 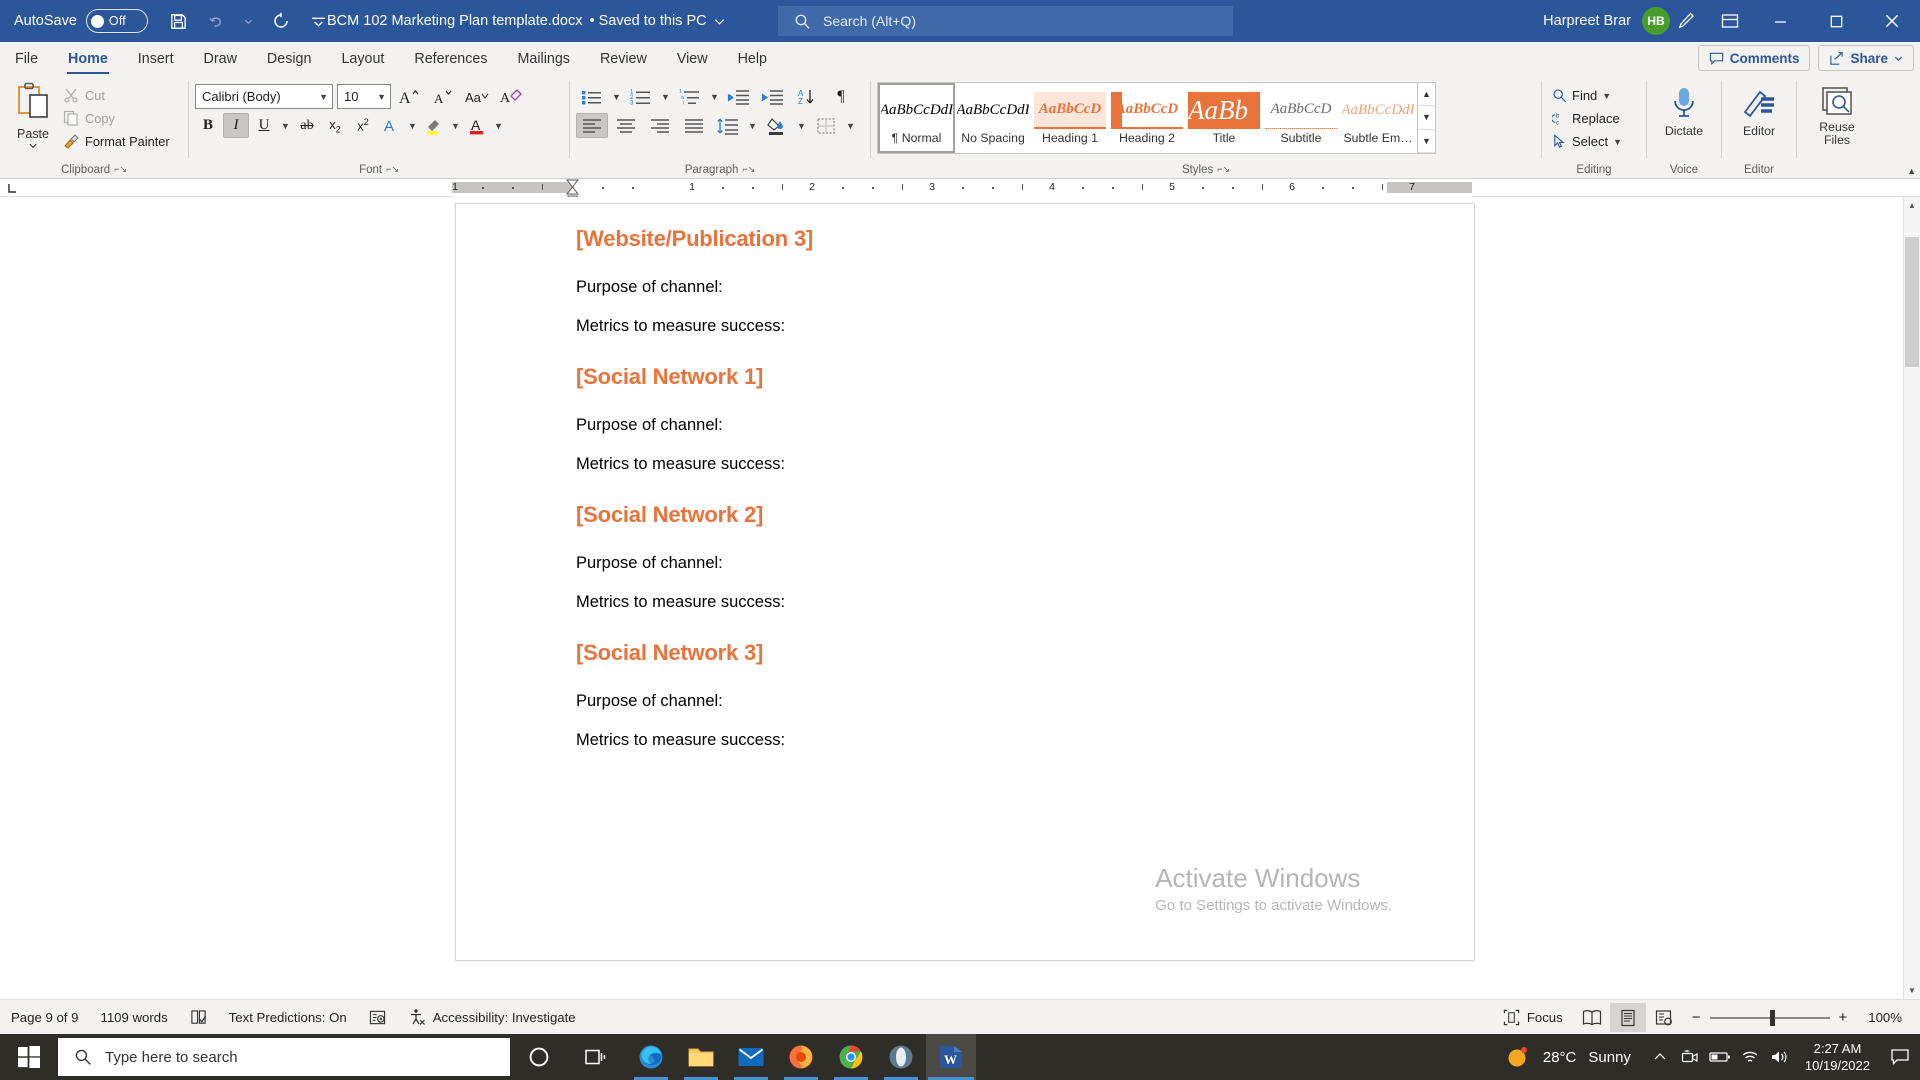 I want to click on numbering-icon: 123, so click(x=641, y=96).